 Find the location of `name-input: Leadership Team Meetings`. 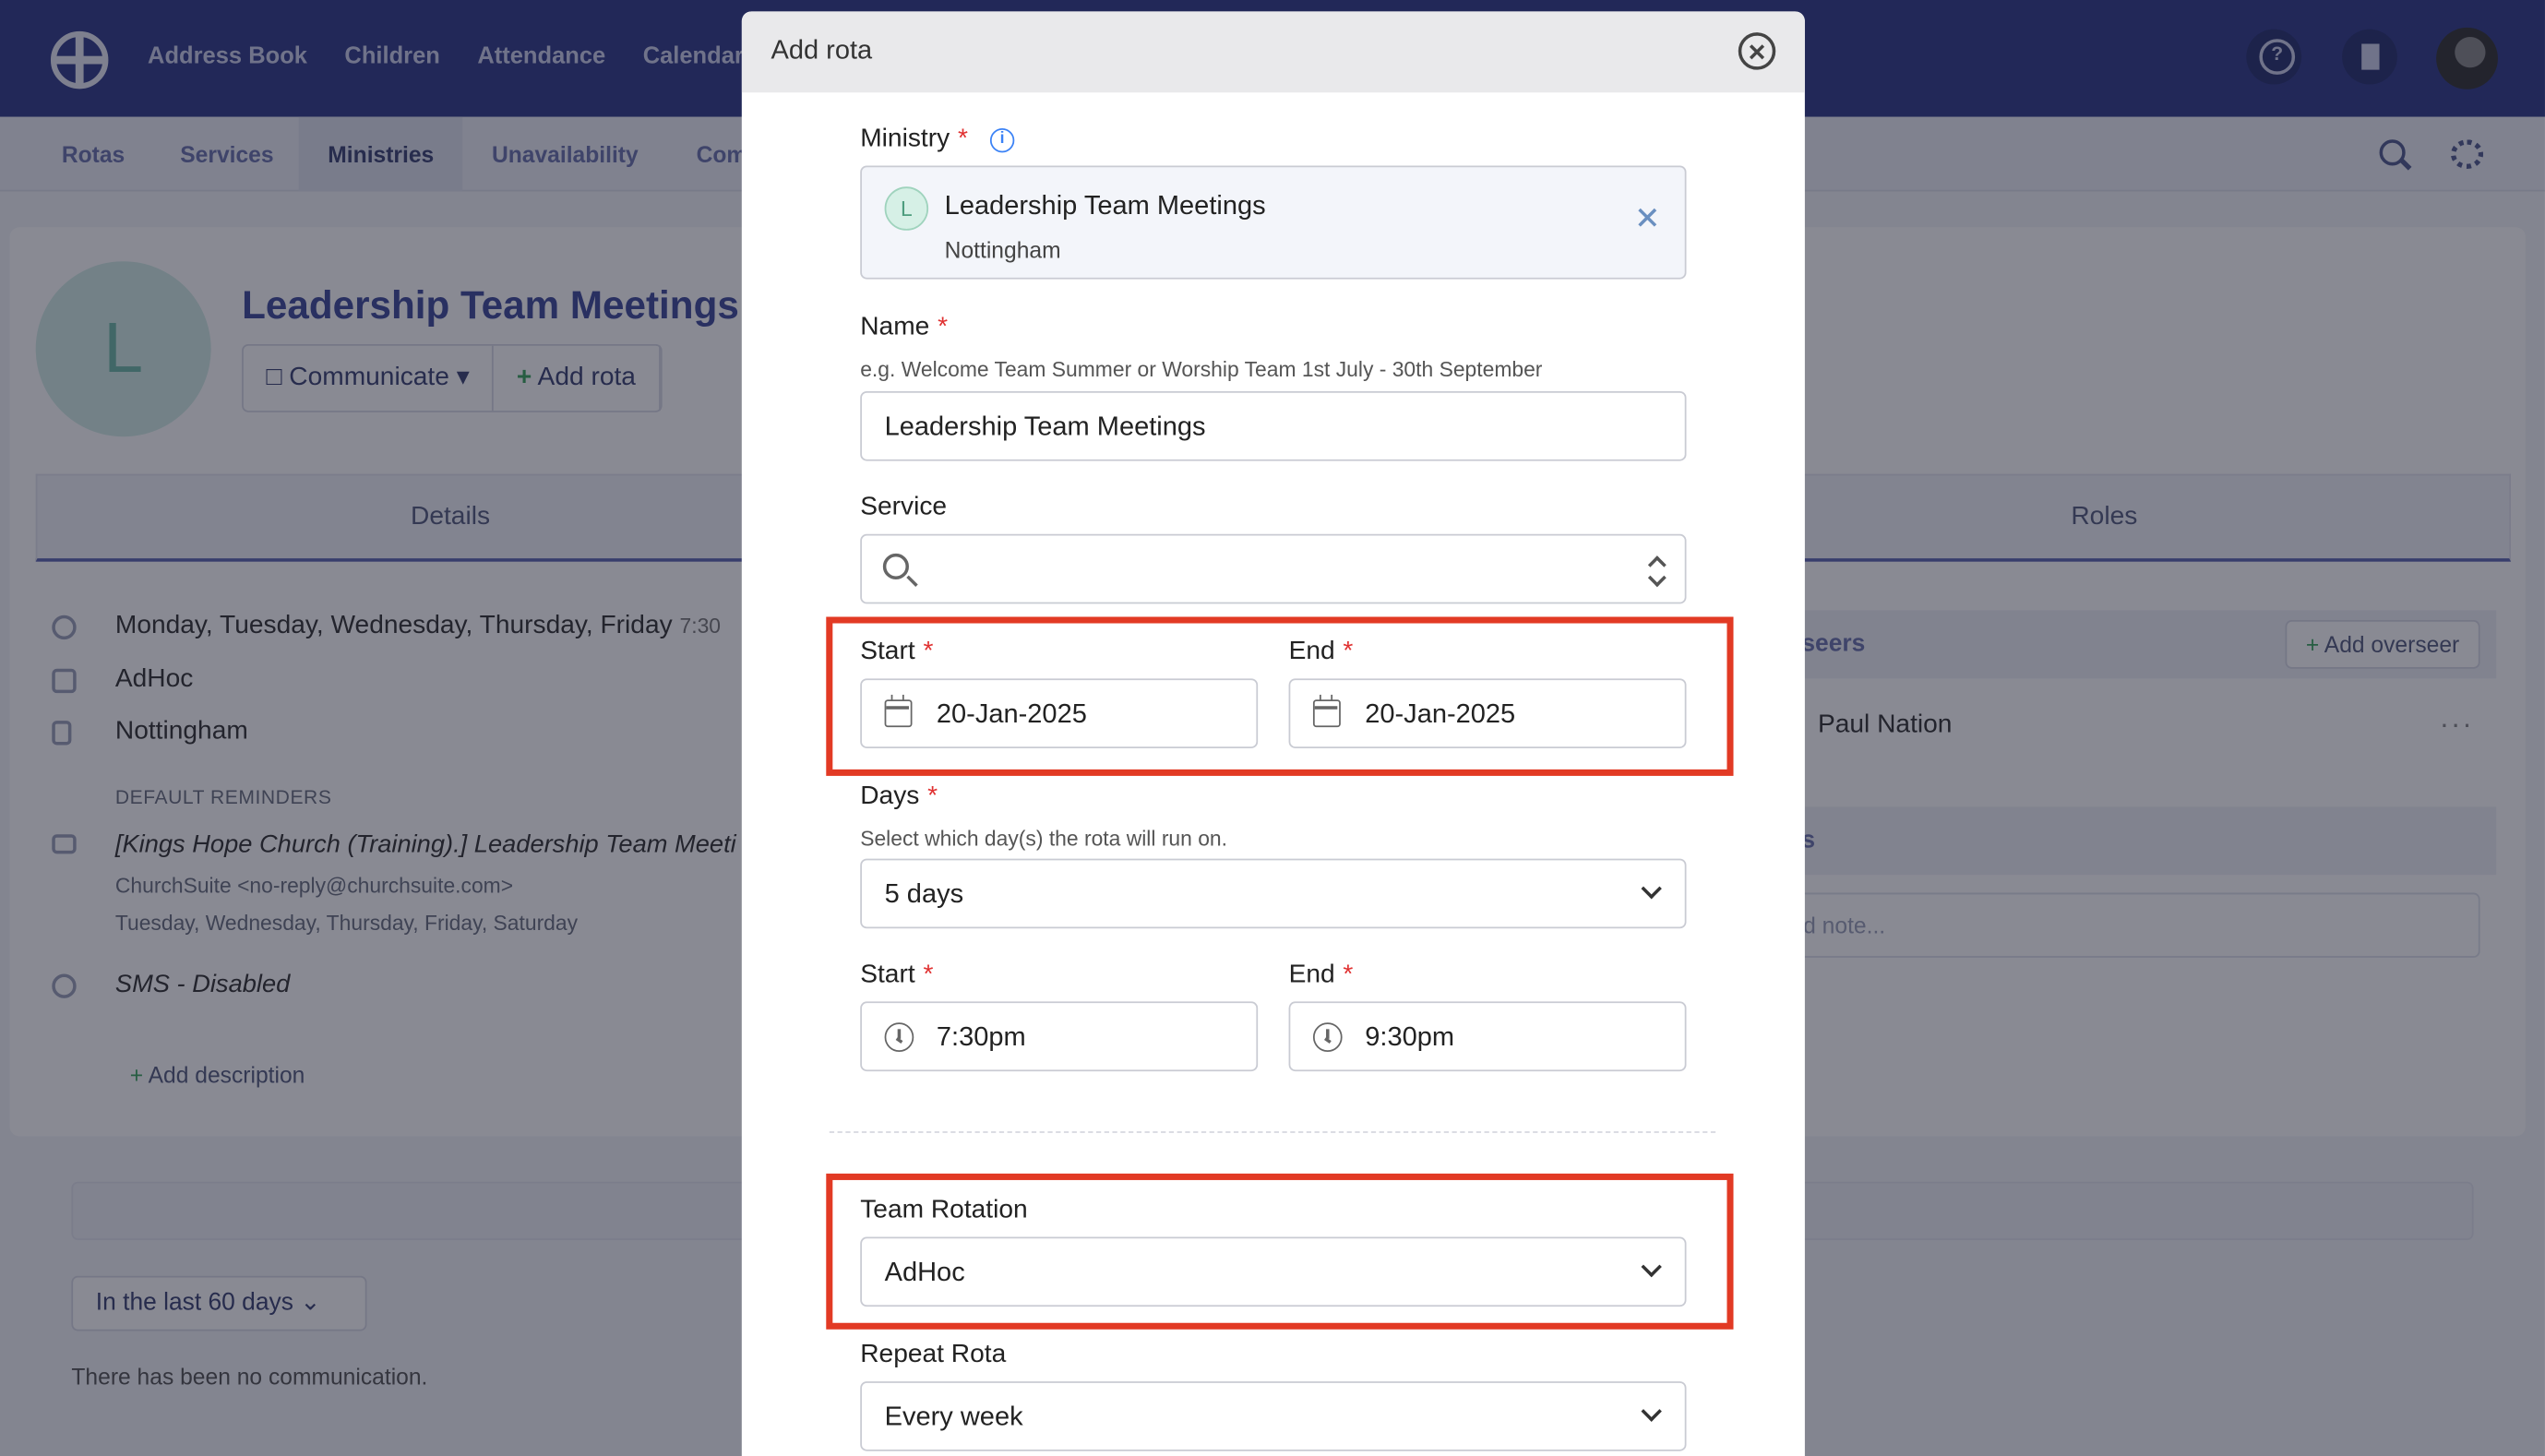

name-input: Leadership Team Meetings is located at coordinates (1273, 425).